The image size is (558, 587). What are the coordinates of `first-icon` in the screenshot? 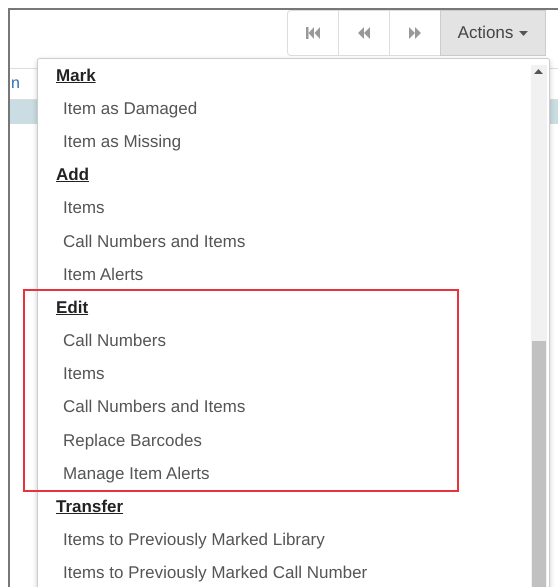 It's located at (313, 33).